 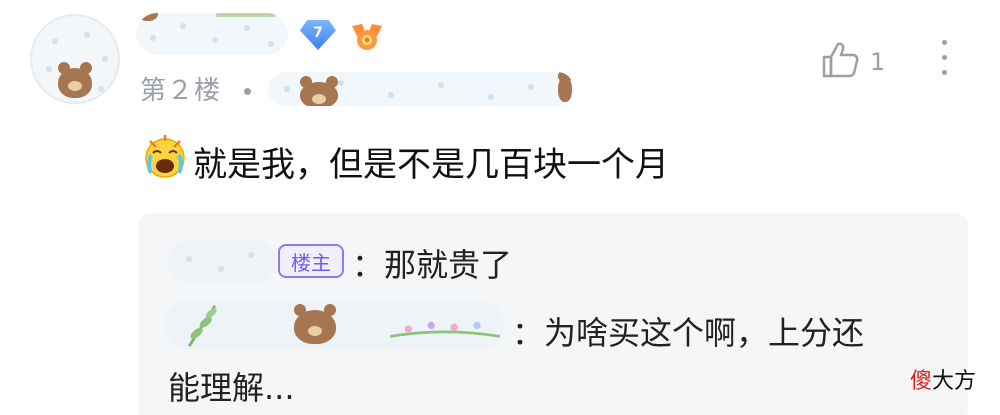 What do you see at coordinates (944, 60) in the screenshot?
I see `more-icon` at bounding box center [944, 60].